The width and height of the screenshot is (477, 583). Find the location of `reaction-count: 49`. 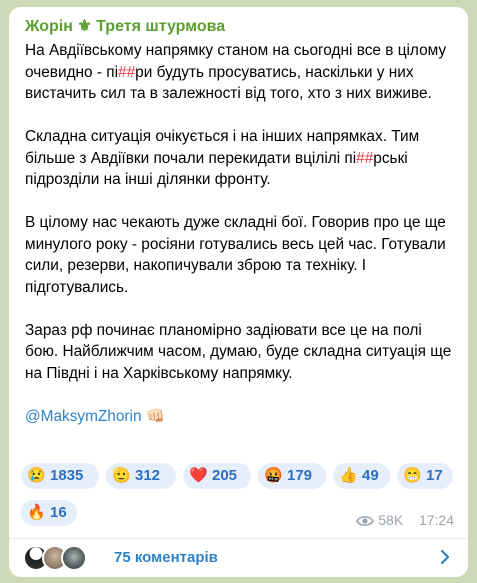

reaction-count: 49 is located at coordinates (370, 475).